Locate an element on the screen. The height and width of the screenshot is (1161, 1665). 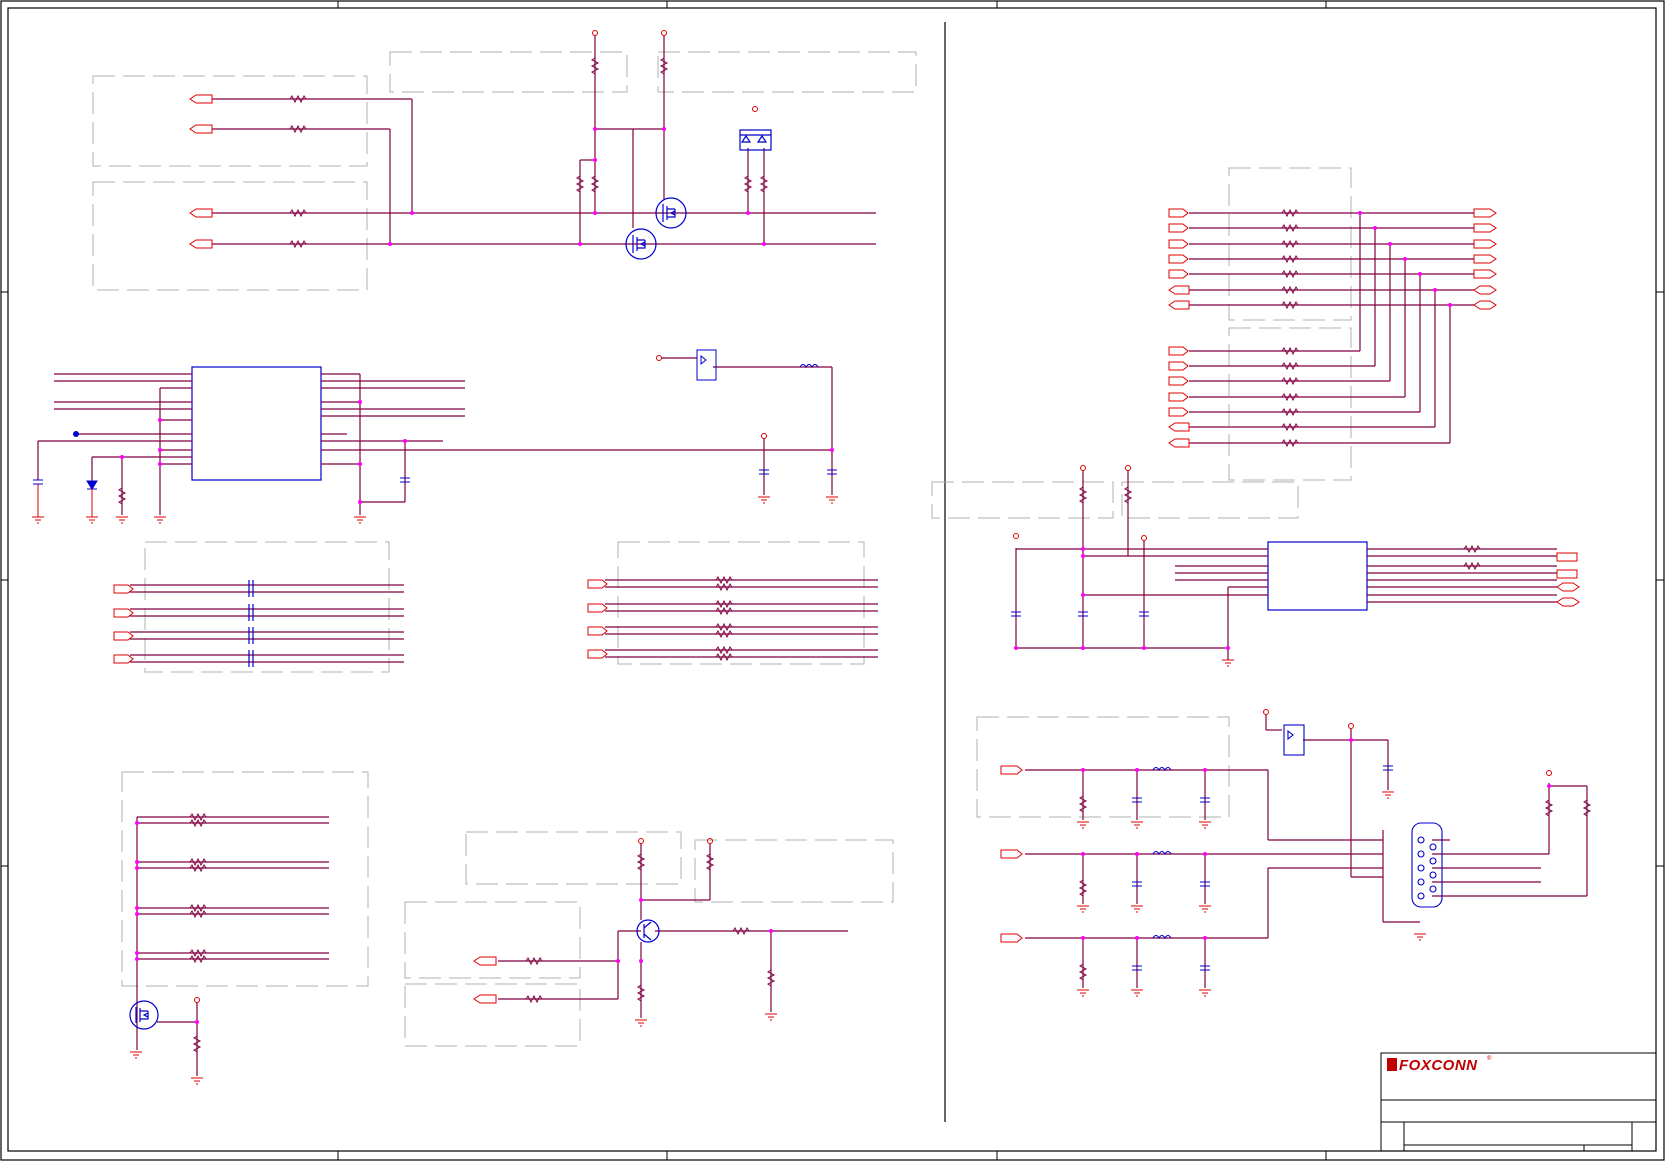
port-blue-icon is located at coordinates (1011, 938).